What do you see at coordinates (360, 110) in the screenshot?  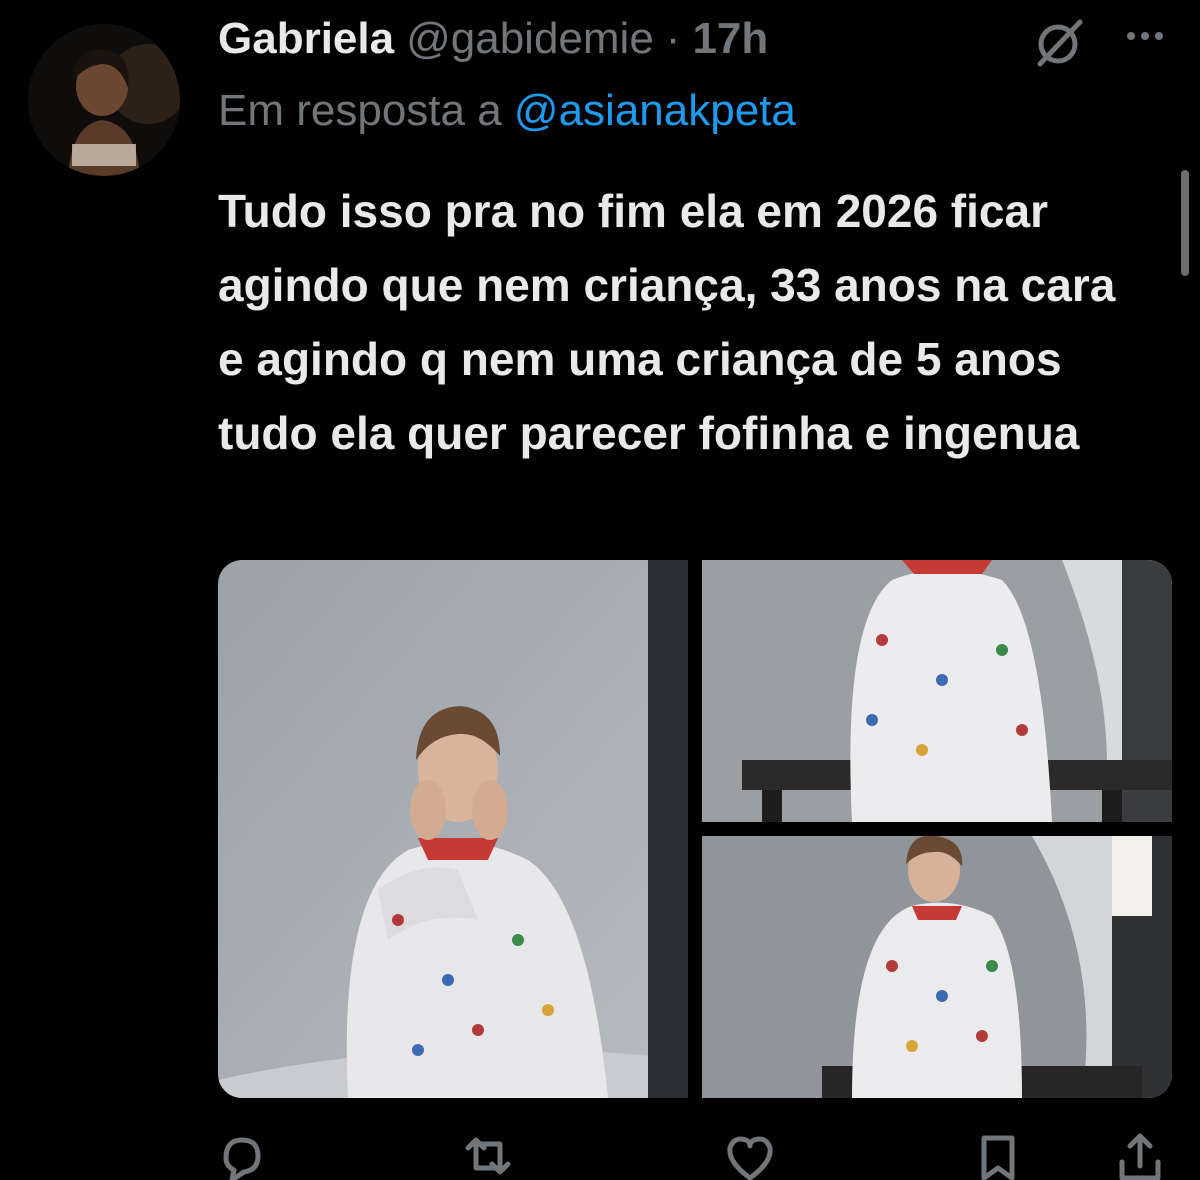 I see `reply-prefix: Em resposta a` at bounding box center [360, 110].